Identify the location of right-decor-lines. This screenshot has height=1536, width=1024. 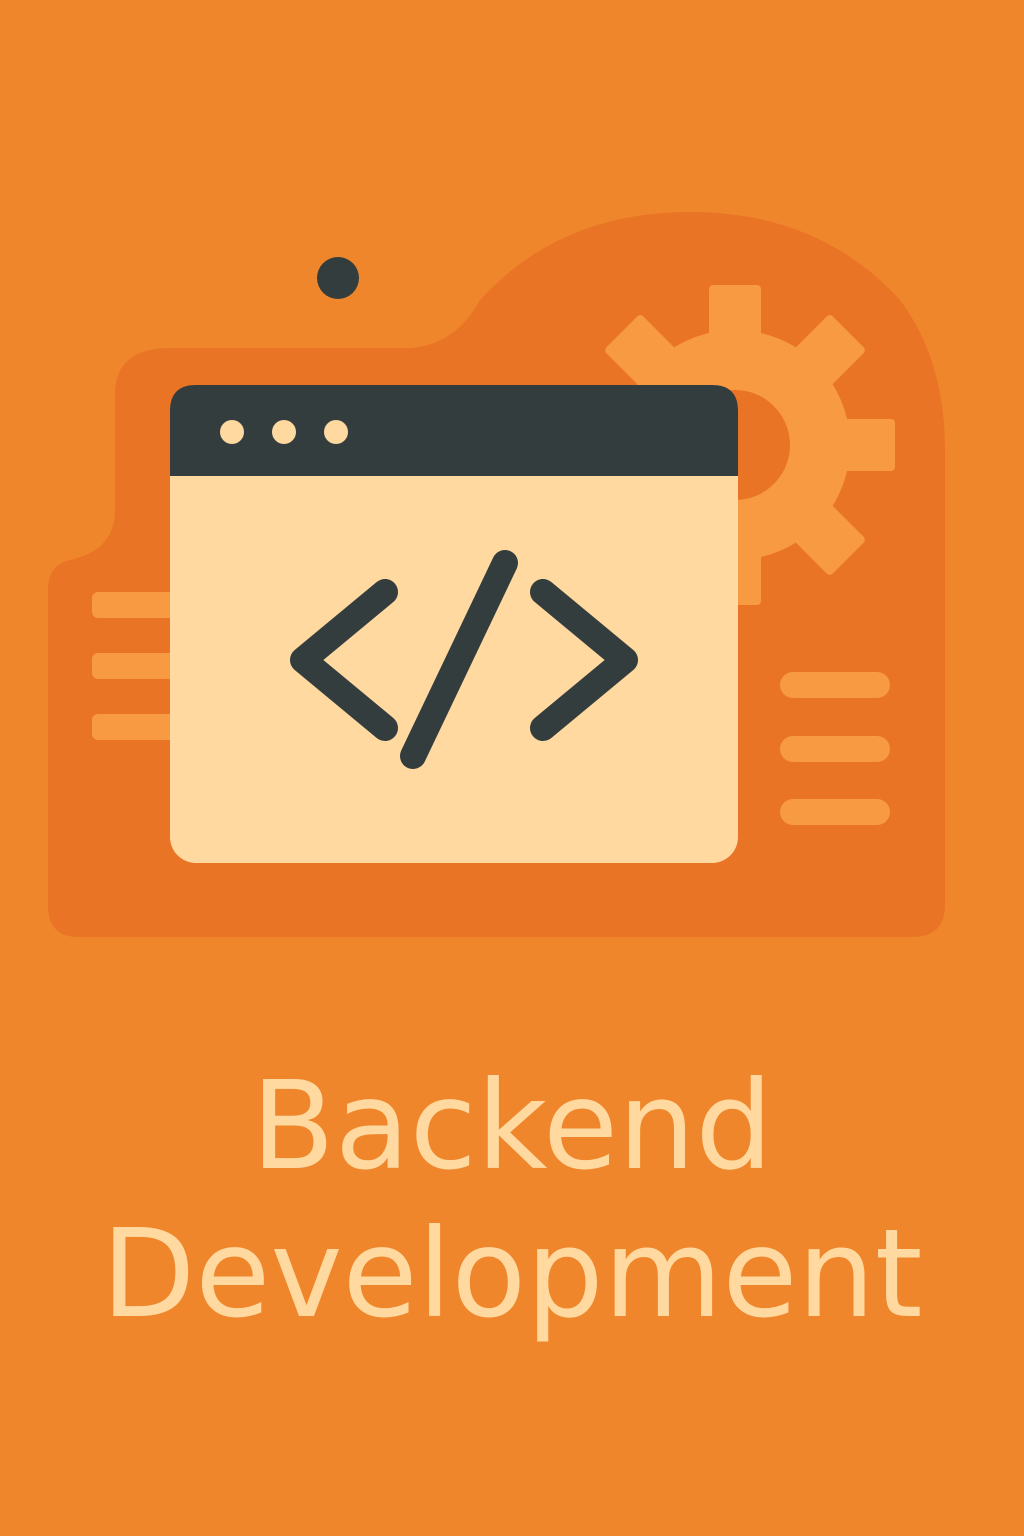
(835, 748).